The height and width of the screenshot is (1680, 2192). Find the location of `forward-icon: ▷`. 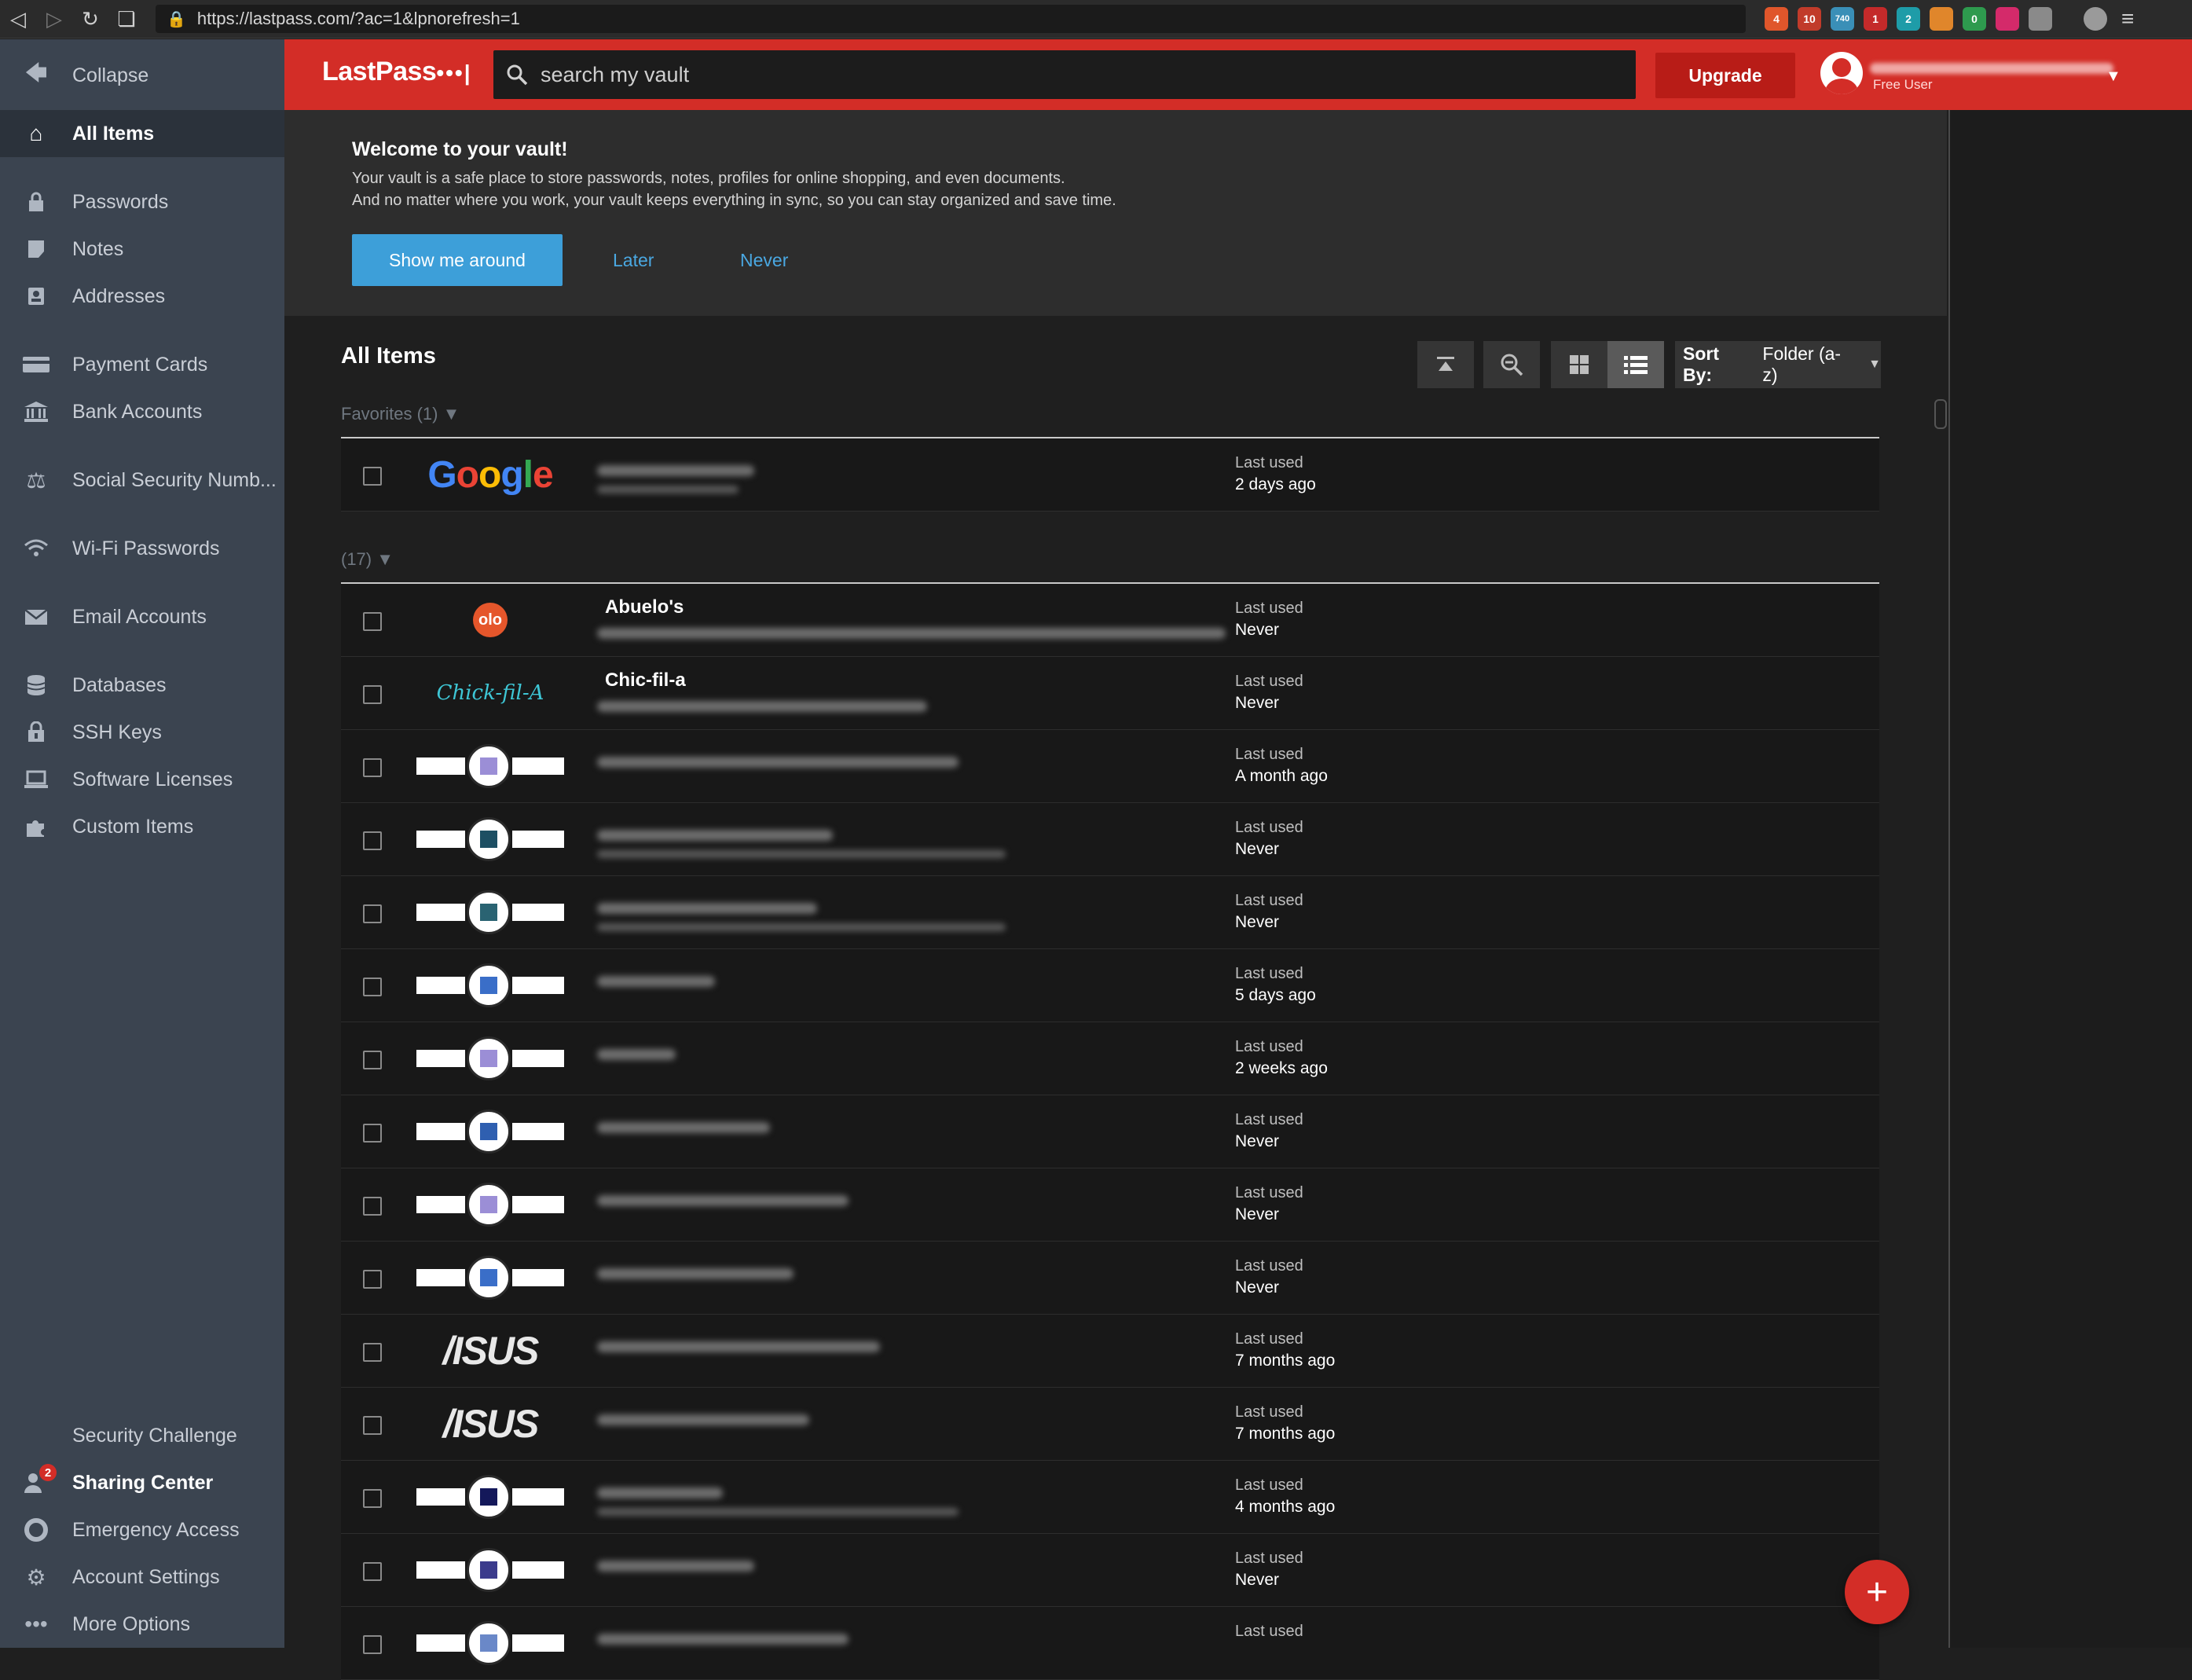

forward-icon: ▷ is located at coordinates (54, 19).